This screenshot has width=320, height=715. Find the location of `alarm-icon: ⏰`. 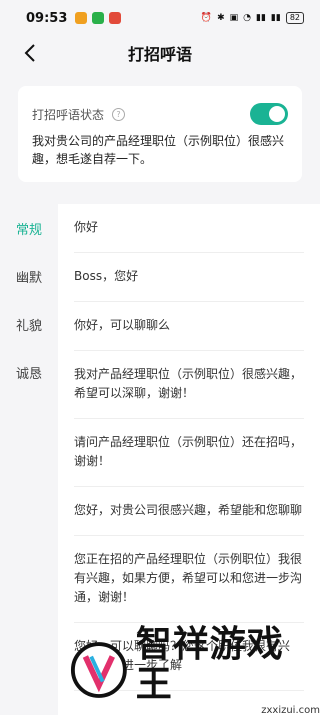

alarm-icon: ⏰ is located at coordinates (206, 18).